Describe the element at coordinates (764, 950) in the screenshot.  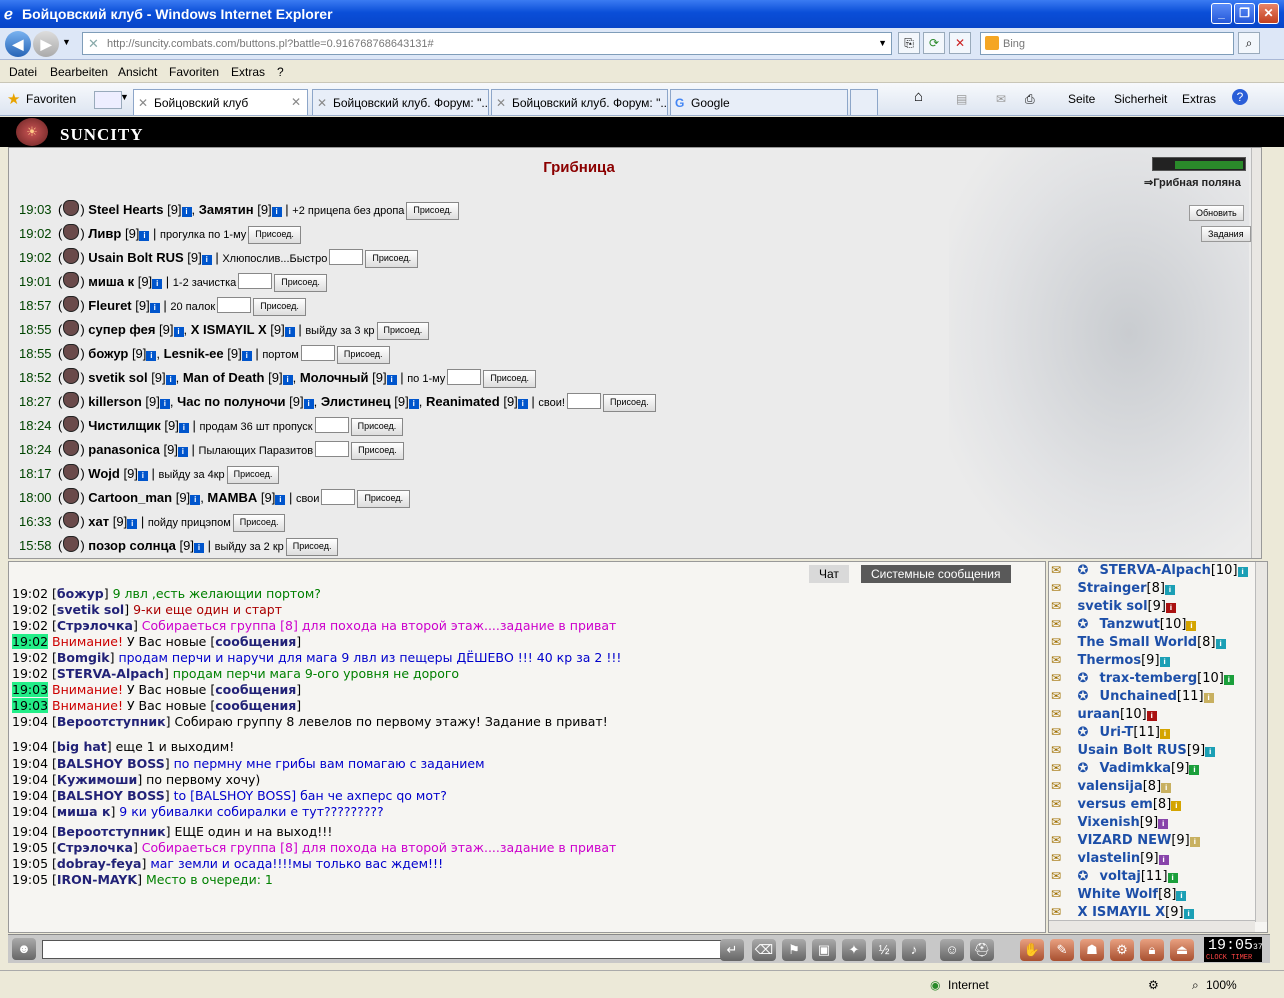
I see `clear-icon: ⌫` at that location.